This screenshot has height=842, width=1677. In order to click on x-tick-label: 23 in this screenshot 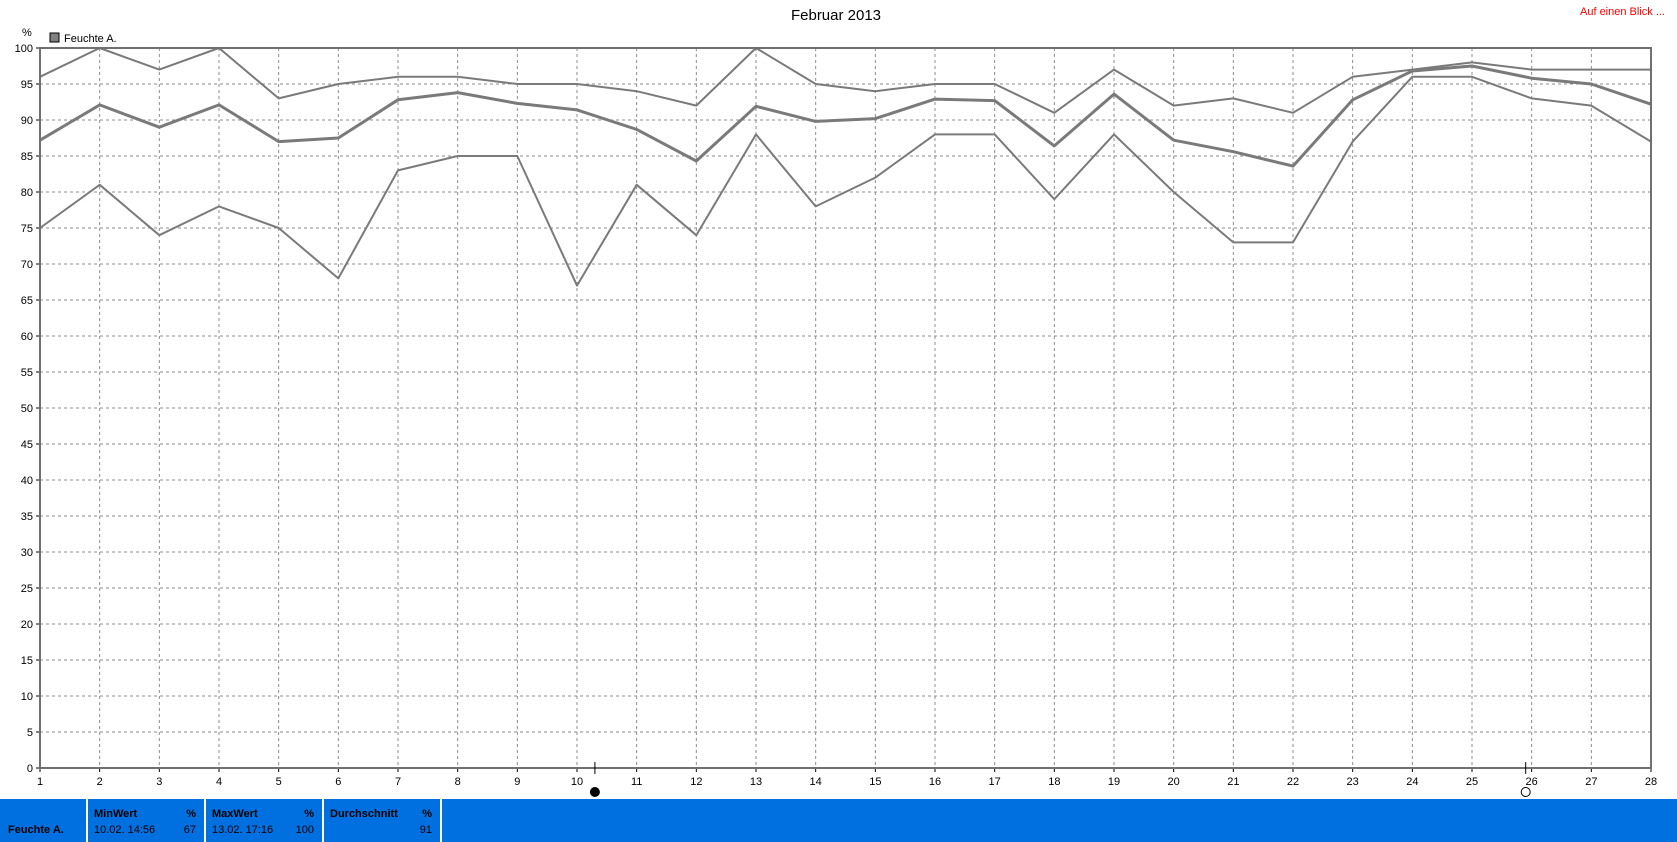, I will do `click(1353, 782)`.